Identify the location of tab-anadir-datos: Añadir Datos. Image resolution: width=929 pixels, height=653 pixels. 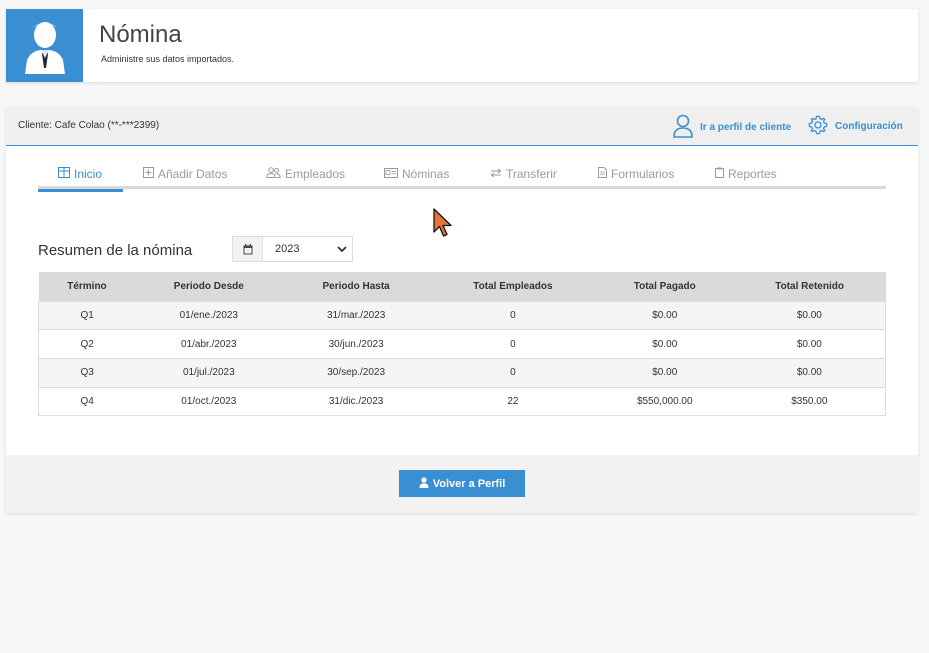
(185, 174).